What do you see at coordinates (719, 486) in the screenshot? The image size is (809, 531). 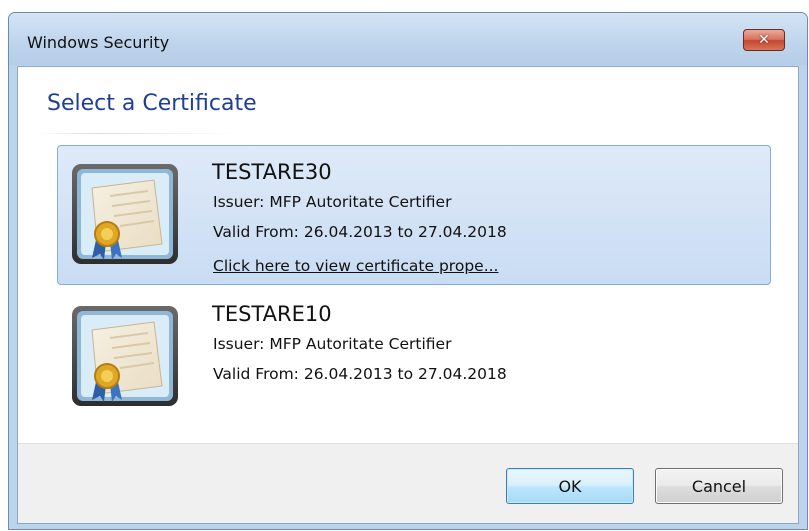 I see `cancel-button: Cancel` at bounding box center [719, 486].